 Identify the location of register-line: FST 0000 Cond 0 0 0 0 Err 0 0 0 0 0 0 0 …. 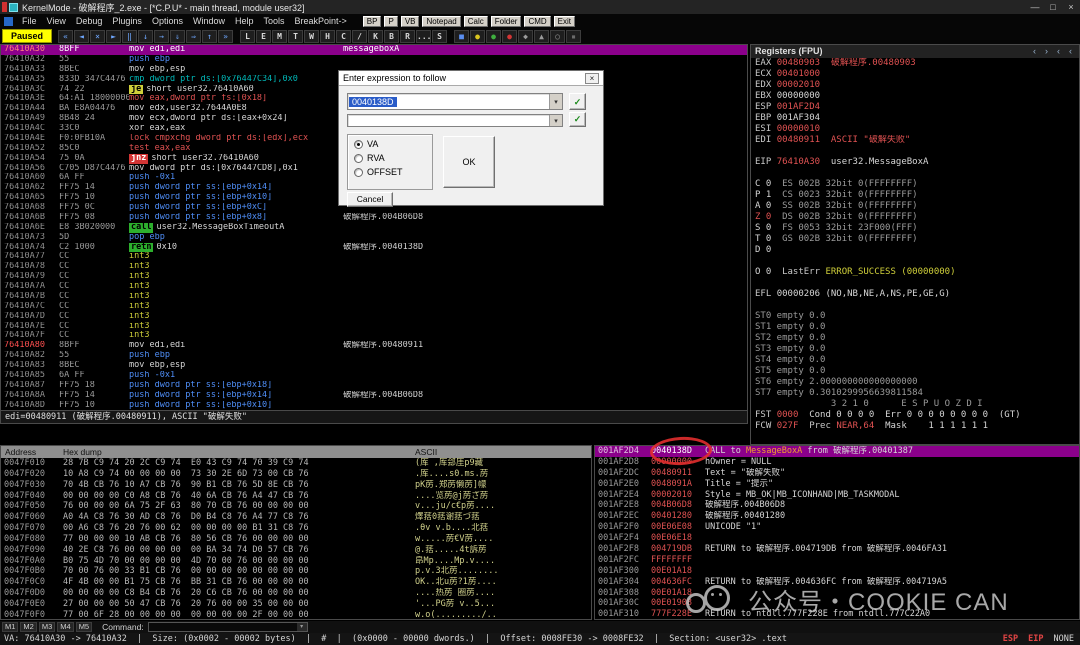
(915, 415).